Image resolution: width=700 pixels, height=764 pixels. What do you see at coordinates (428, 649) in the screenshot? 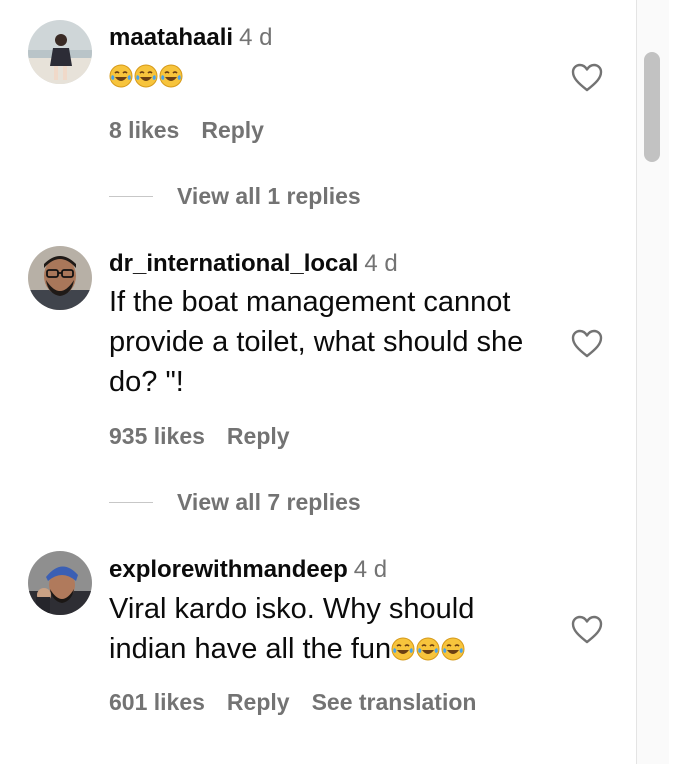
I see `emoji-face-with-tears-of-joy-icon` at bounding box center [428, 649].